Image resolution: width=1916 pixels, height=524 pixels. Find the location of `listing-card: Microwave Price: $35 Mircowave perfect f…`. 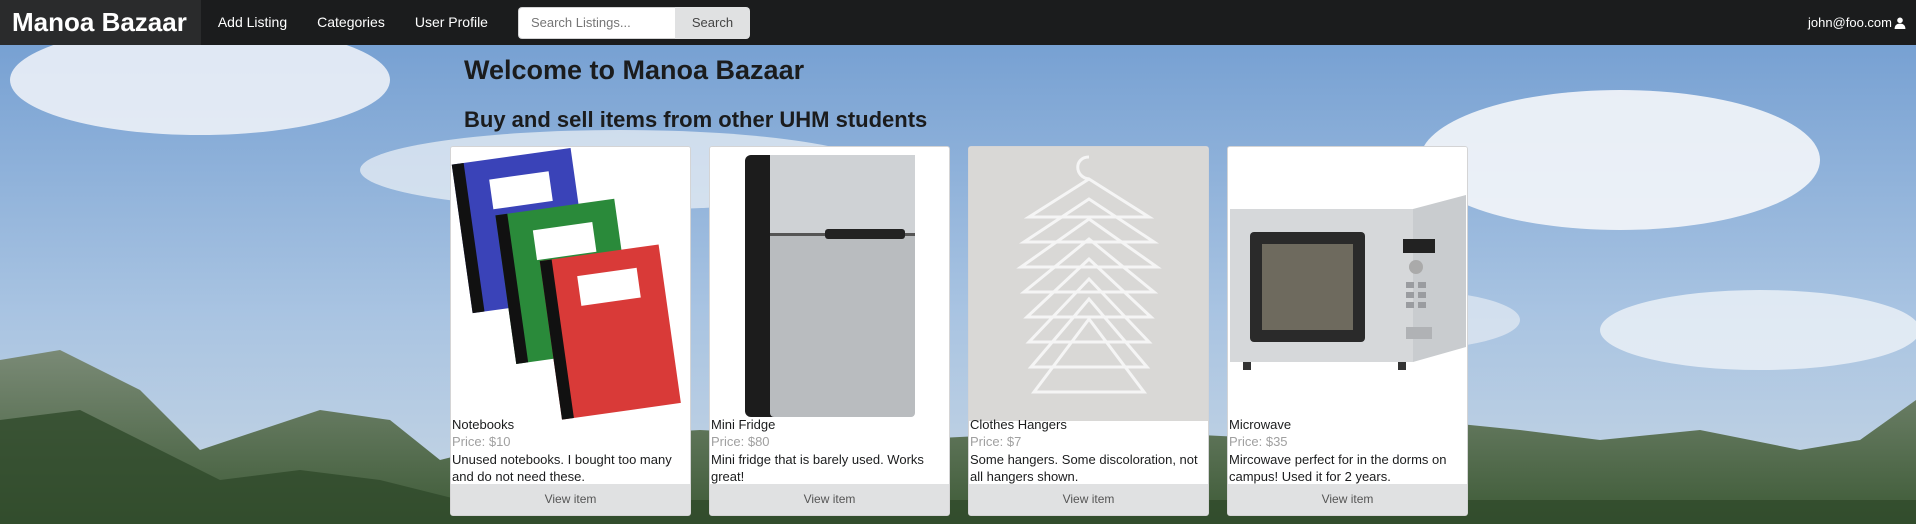

listing-card: Microwave Price: $35 Mircowave perfect f… is located at coordinates (1347, 331).